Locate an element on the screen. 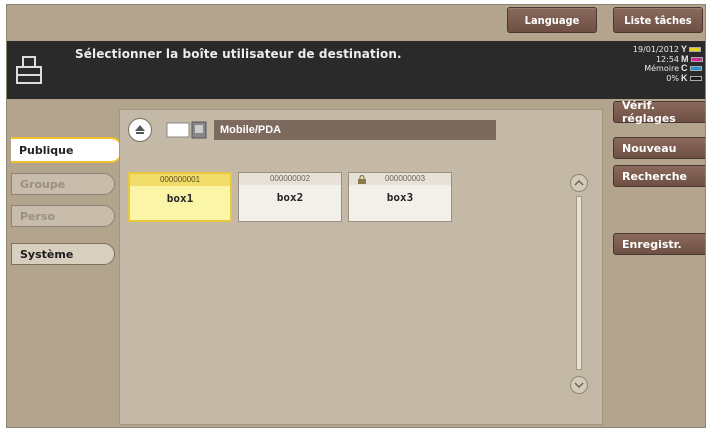 This screenshot has width=712, height=432. box-name: box3 is located at coordinates (400, 197).